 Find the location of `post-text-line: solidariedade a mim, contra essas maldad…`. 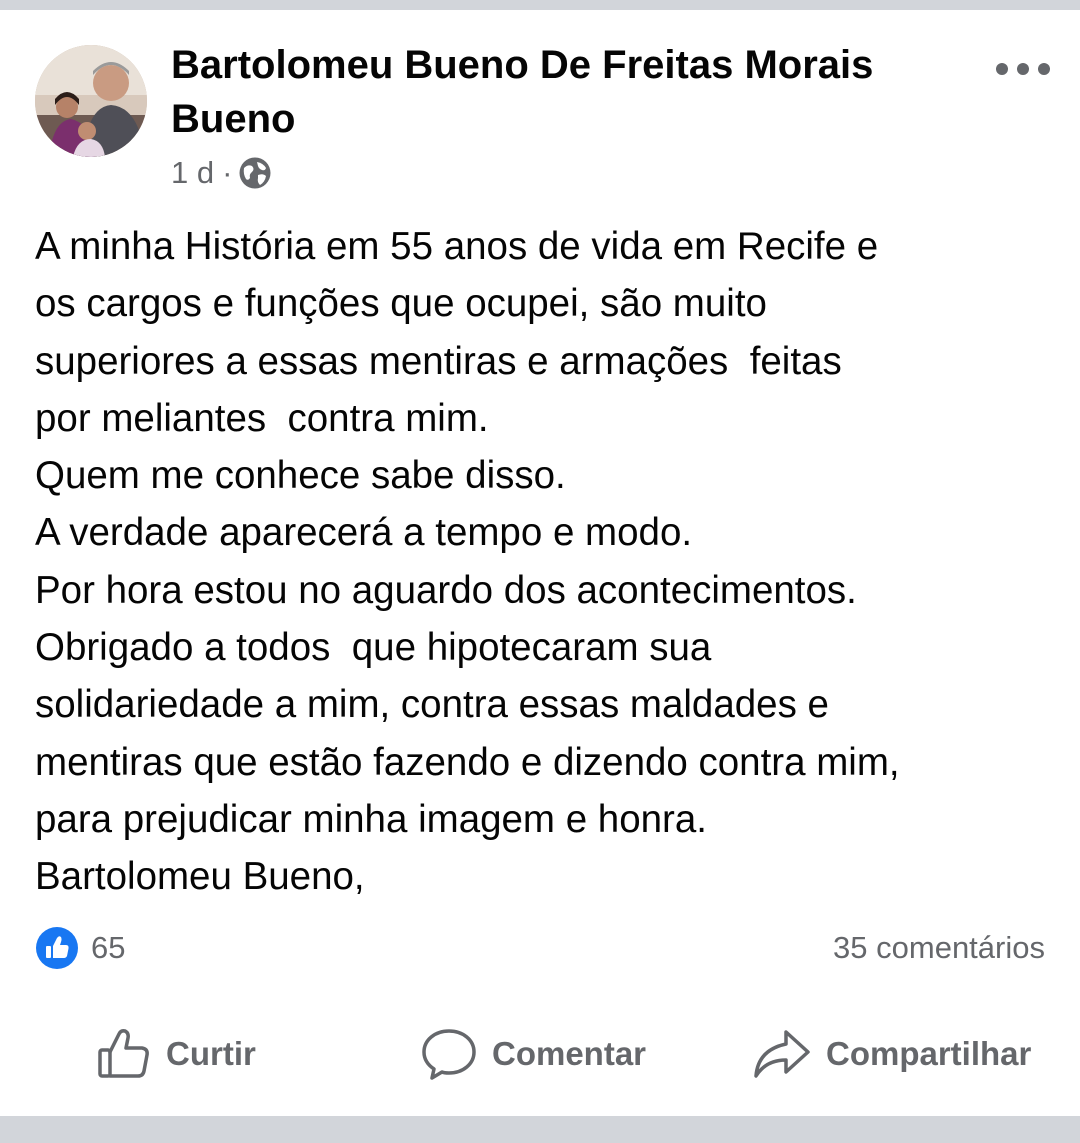

post-text-line: solidariedade a mim, contra essas maldad… is located at coordinates (432, 705).